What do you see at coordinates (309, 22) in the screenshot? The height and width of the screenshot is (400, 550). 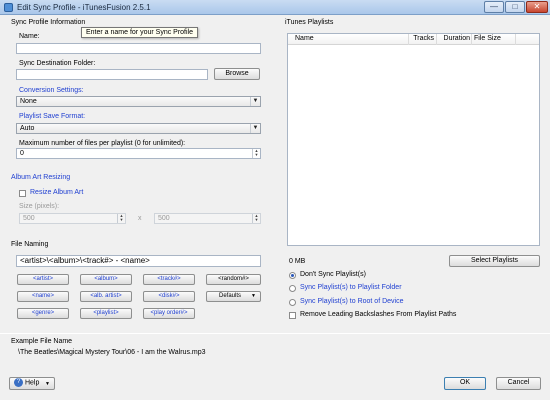 I see `playlists-group-title: iTunes Playlists` at bounding box center [309, 22].